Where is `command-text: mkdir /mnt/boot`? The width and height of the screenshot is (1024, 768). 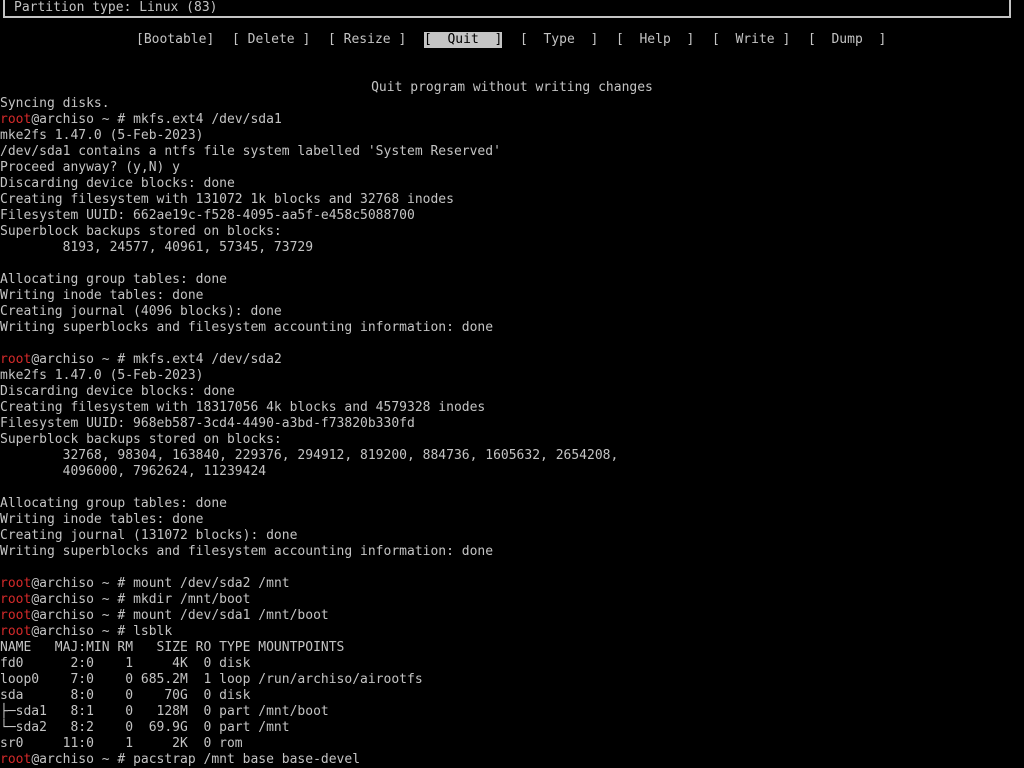
command-text: mkdir /mnt/boot is located at coordinates (192, 599).